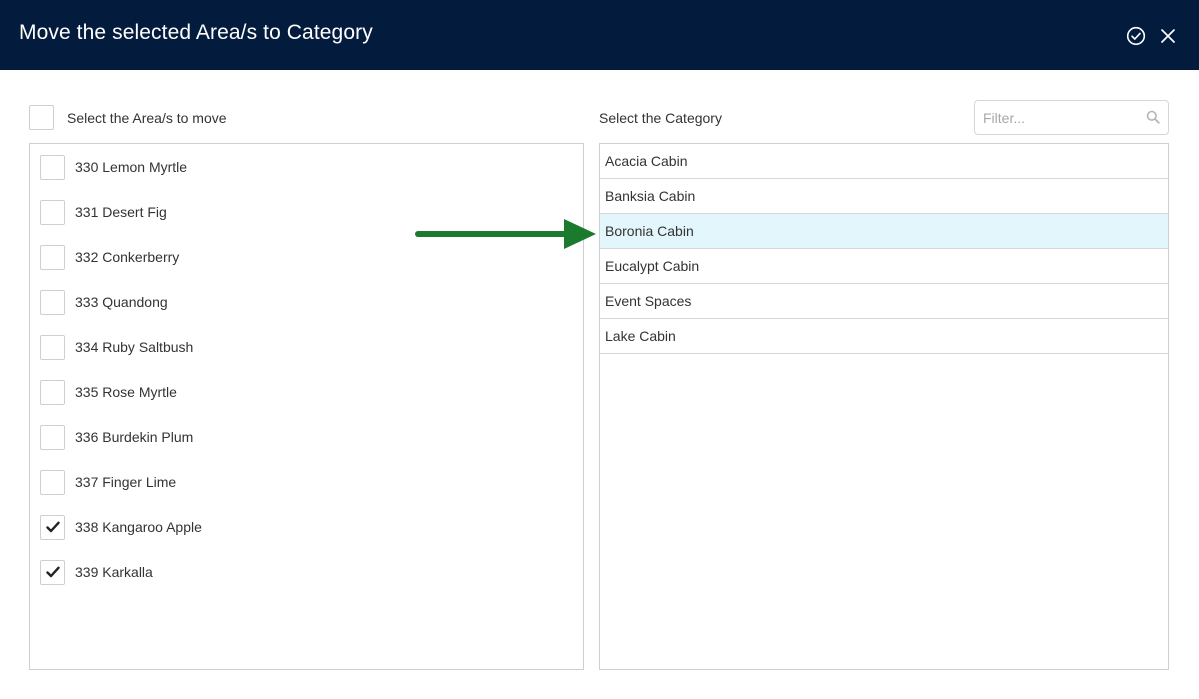 The height and width of the screenshot is (699, 1199). Describe the element at coordinates (138, 527) in the screenshot. I see `area-label: 338 Kangaroo Apple` at that location.